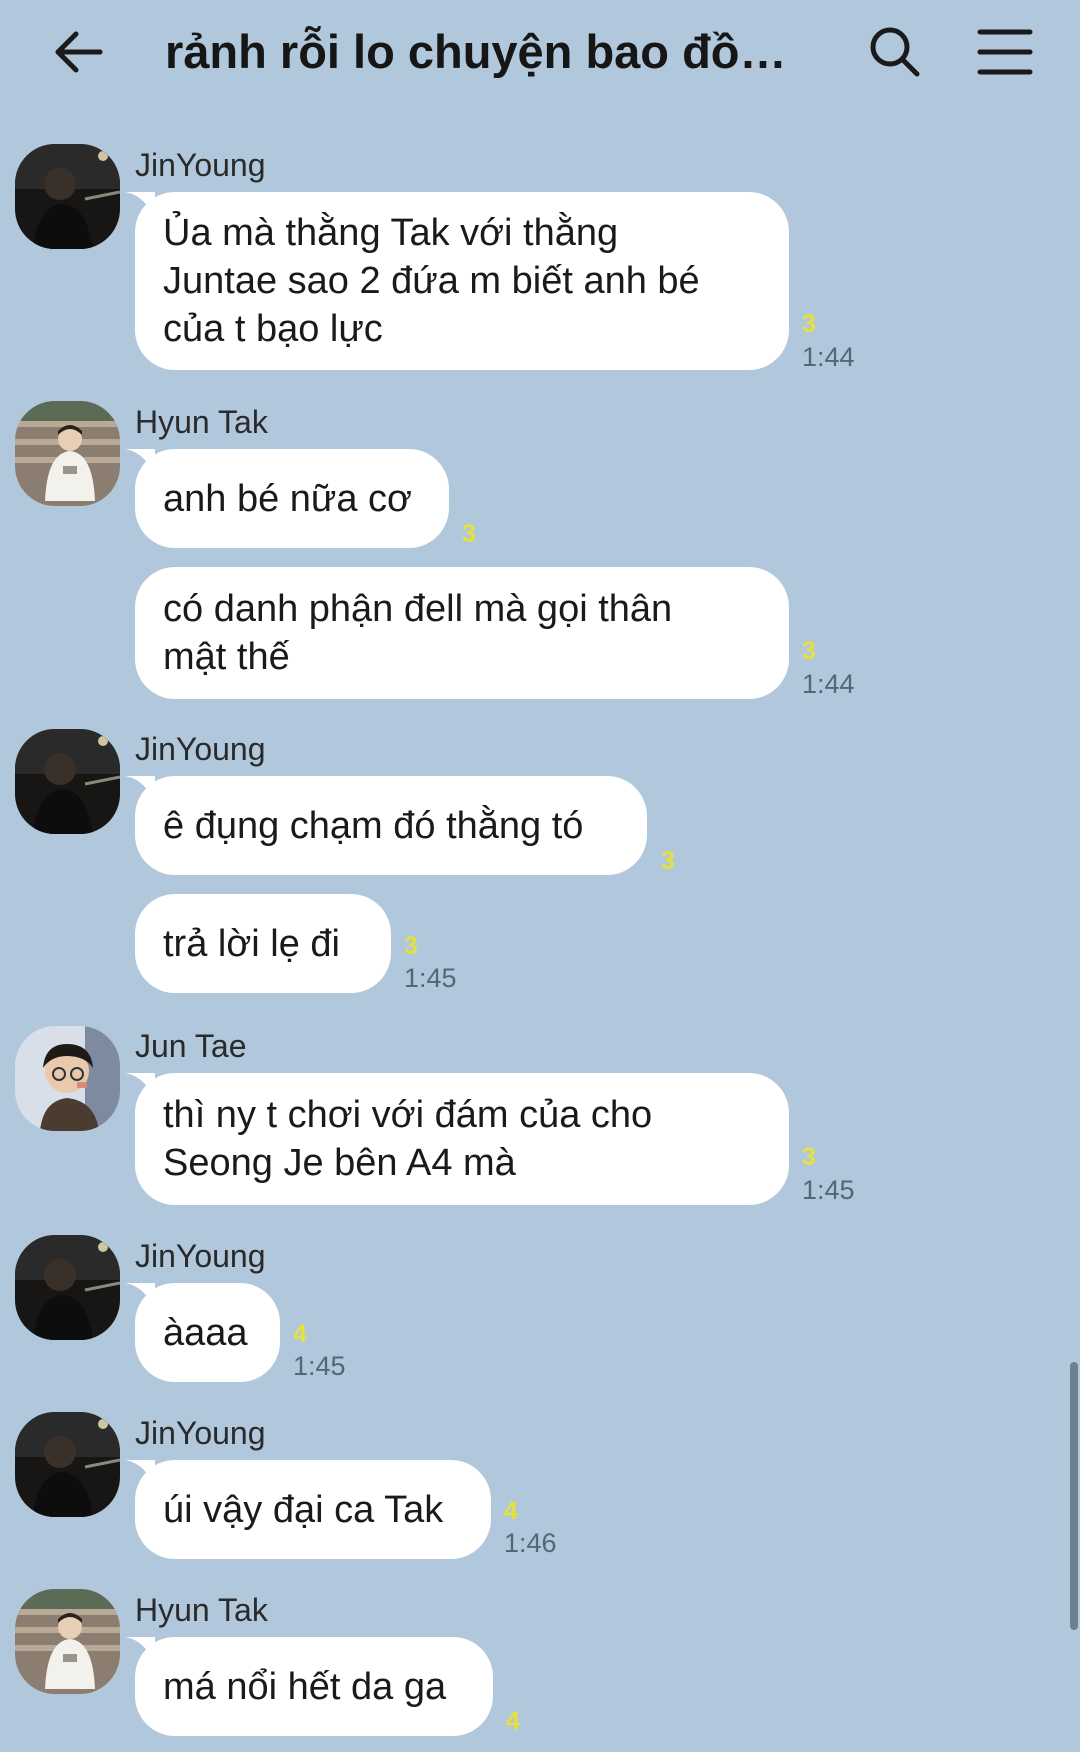 This screenshot has height=1752, width=1080. I want to click on arrow-left-icon, so click(79, 52).